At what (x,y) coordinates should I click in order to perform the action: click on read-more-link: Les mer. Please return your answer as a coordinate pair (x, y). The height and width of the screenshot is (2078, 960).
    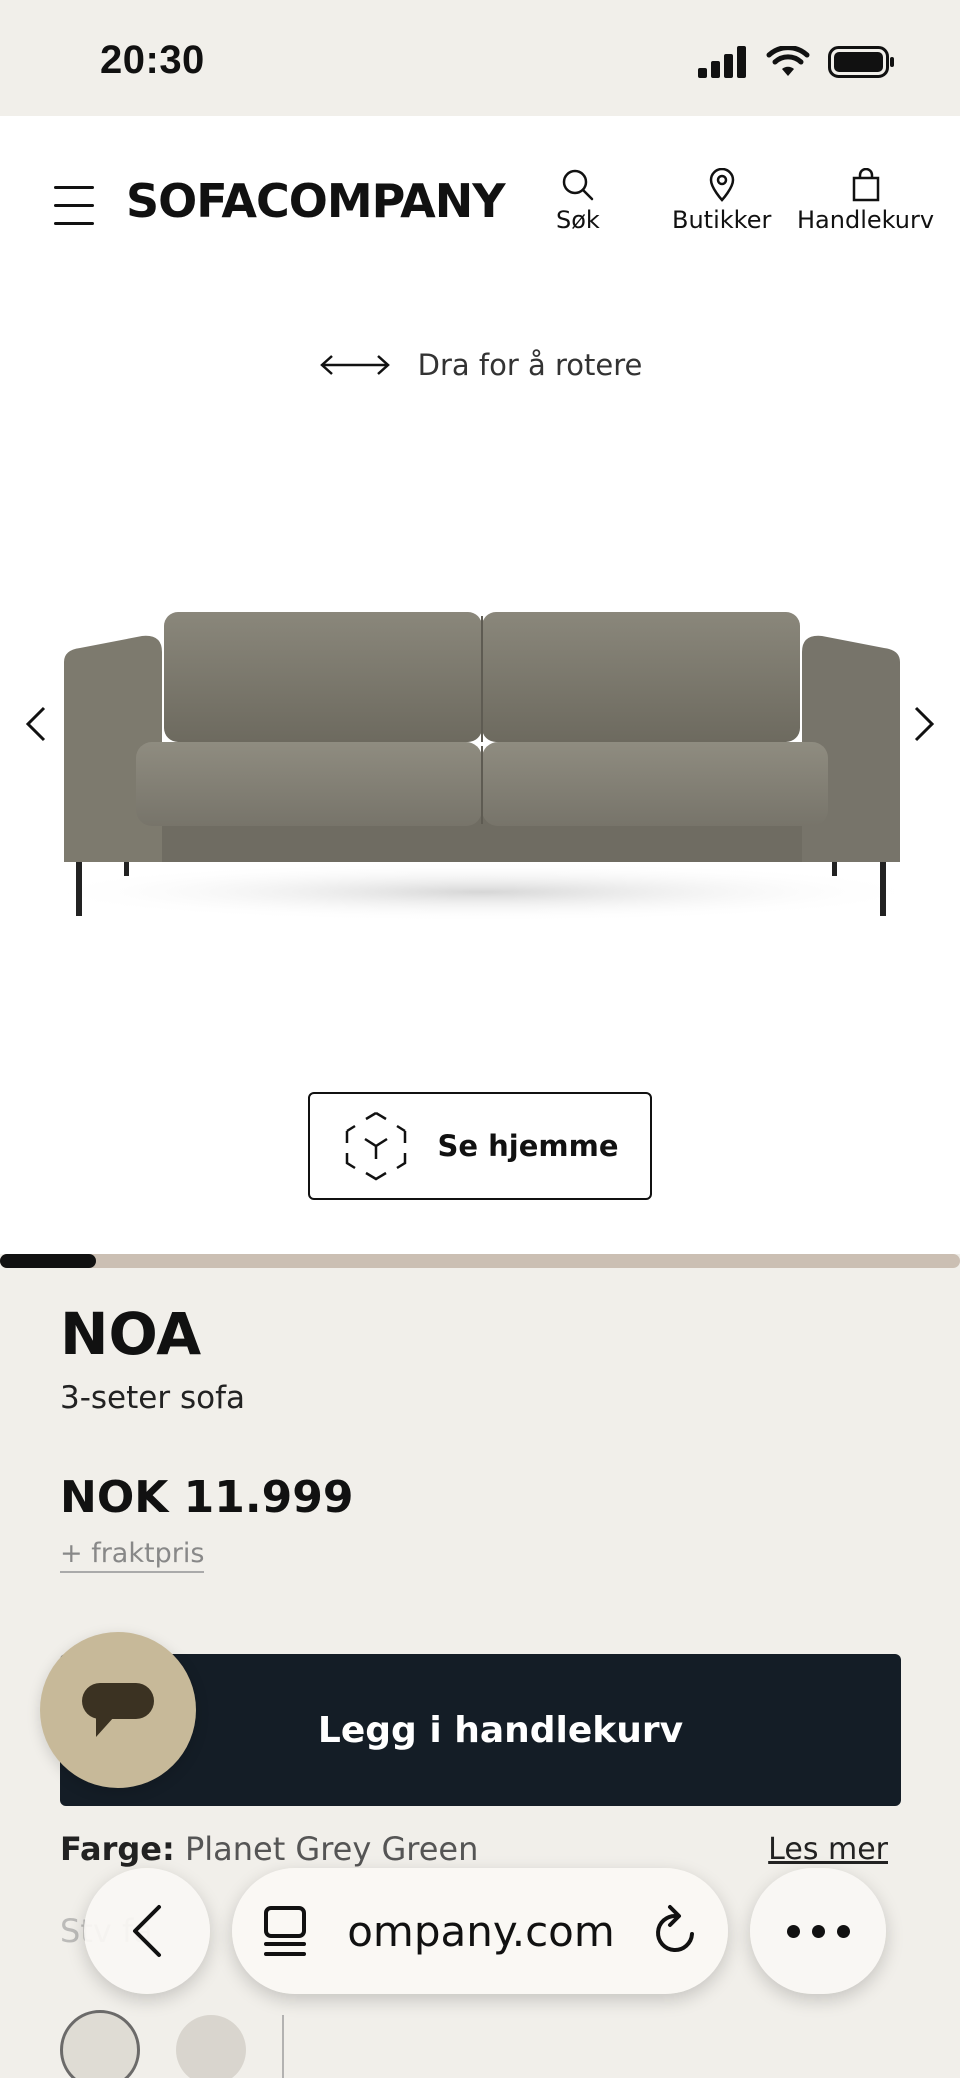
    Looking at the image, I should click on (828, 1849).